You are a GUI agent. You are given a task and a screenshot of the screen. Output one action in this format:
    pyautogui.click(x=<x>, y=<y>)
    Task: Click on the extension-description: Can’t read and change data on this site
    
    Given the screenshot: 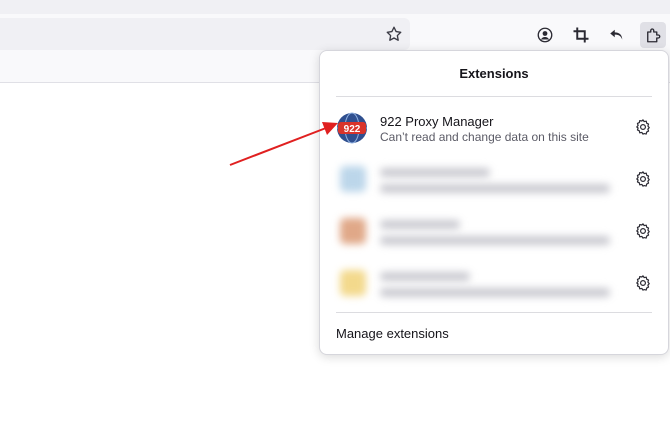 What is the action you would take?
    pyautogui.click(x=484, y=137)
    